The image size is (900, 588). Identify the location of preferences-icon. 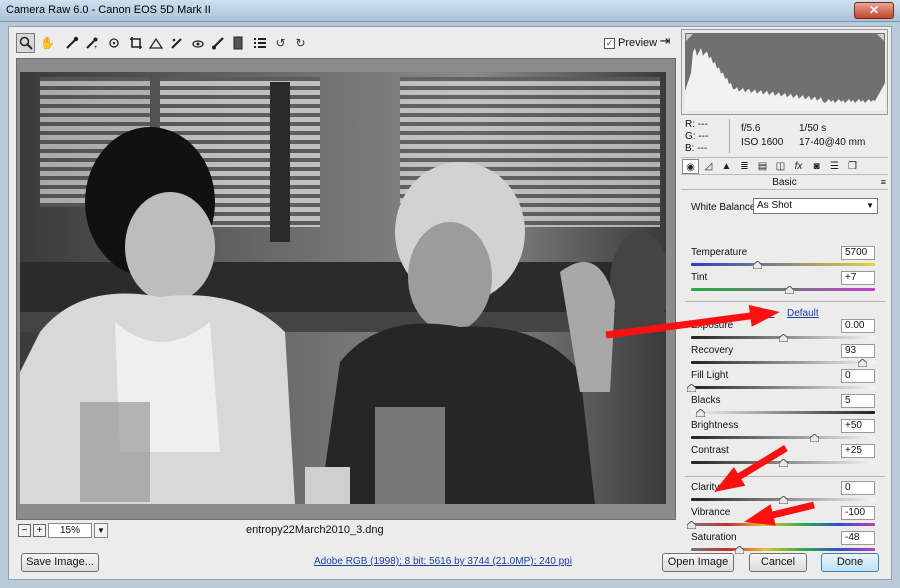
(259, 43).